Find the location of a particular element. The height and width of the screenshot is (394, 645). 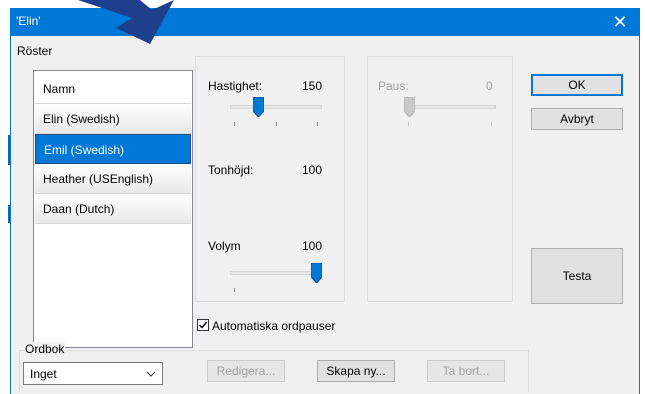

close-button: ✕ is located at coordinates (620, 22).